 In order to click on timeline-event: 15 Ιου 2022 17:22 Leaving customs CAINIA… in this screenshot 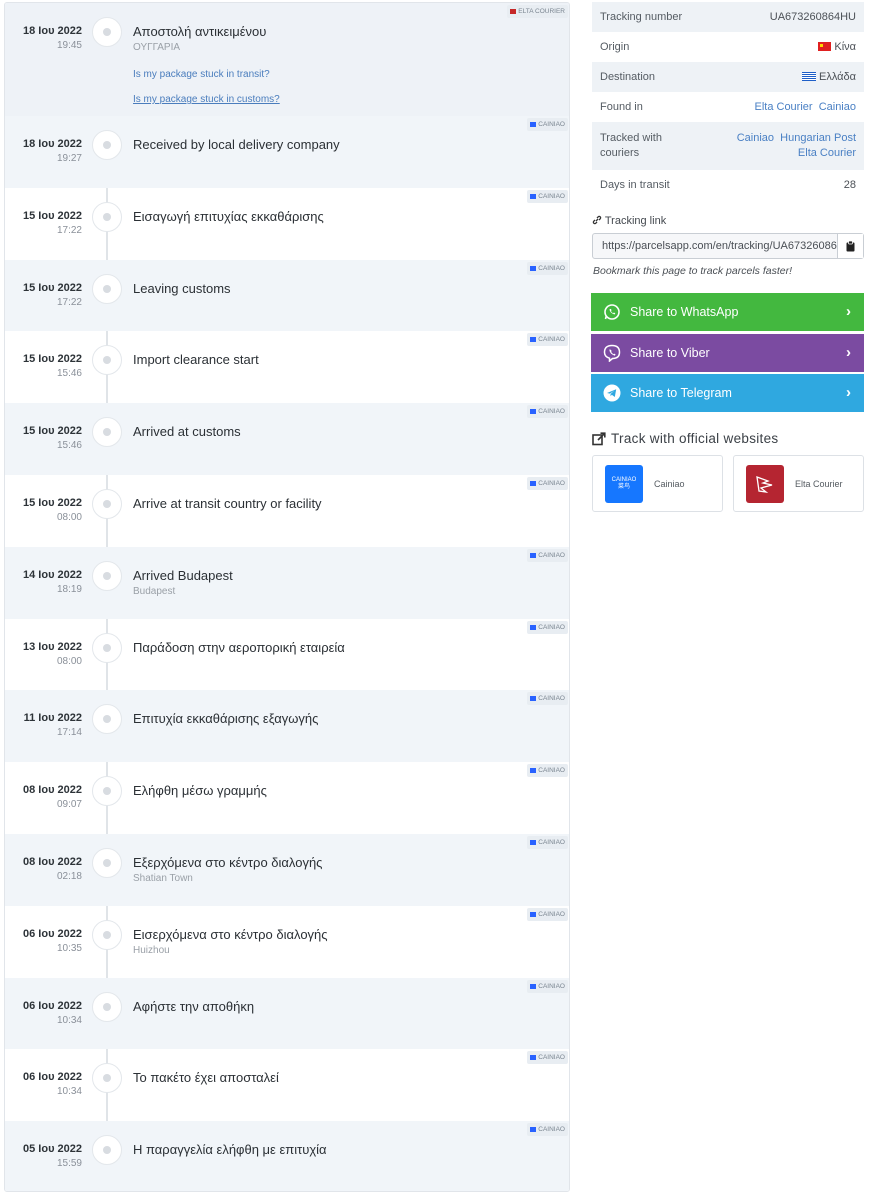, I will do `click(287, 295)`.